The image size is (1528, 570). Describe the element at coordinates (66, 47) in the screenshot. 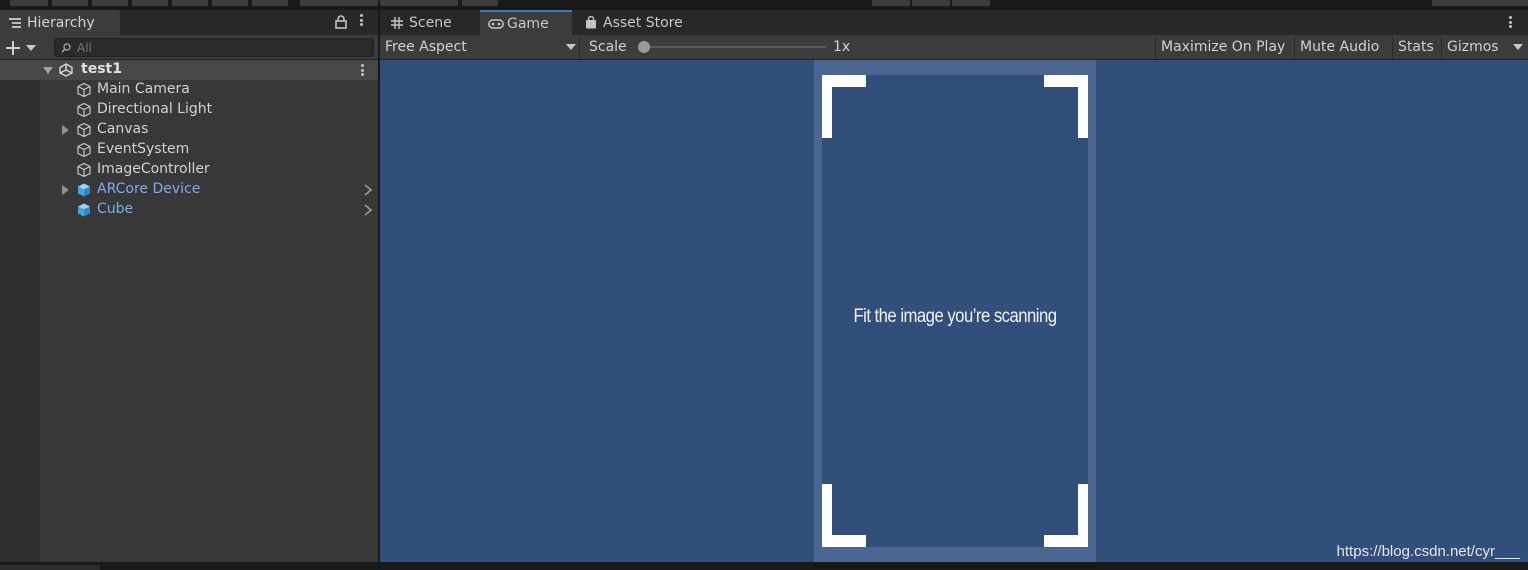

I see `search-icon` at that location.